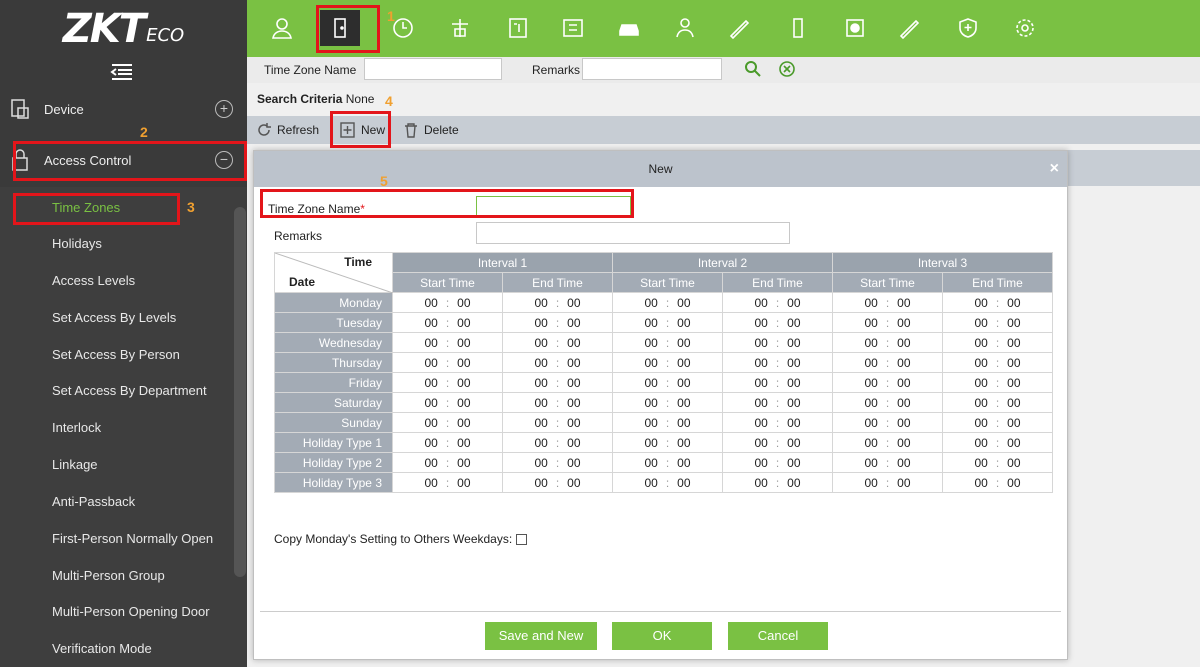 This screenshot has width=1200, height=667. Describe the element at coordinates (240, 392) in the screenshot. I see `sidebar-scrollbar` at that location.